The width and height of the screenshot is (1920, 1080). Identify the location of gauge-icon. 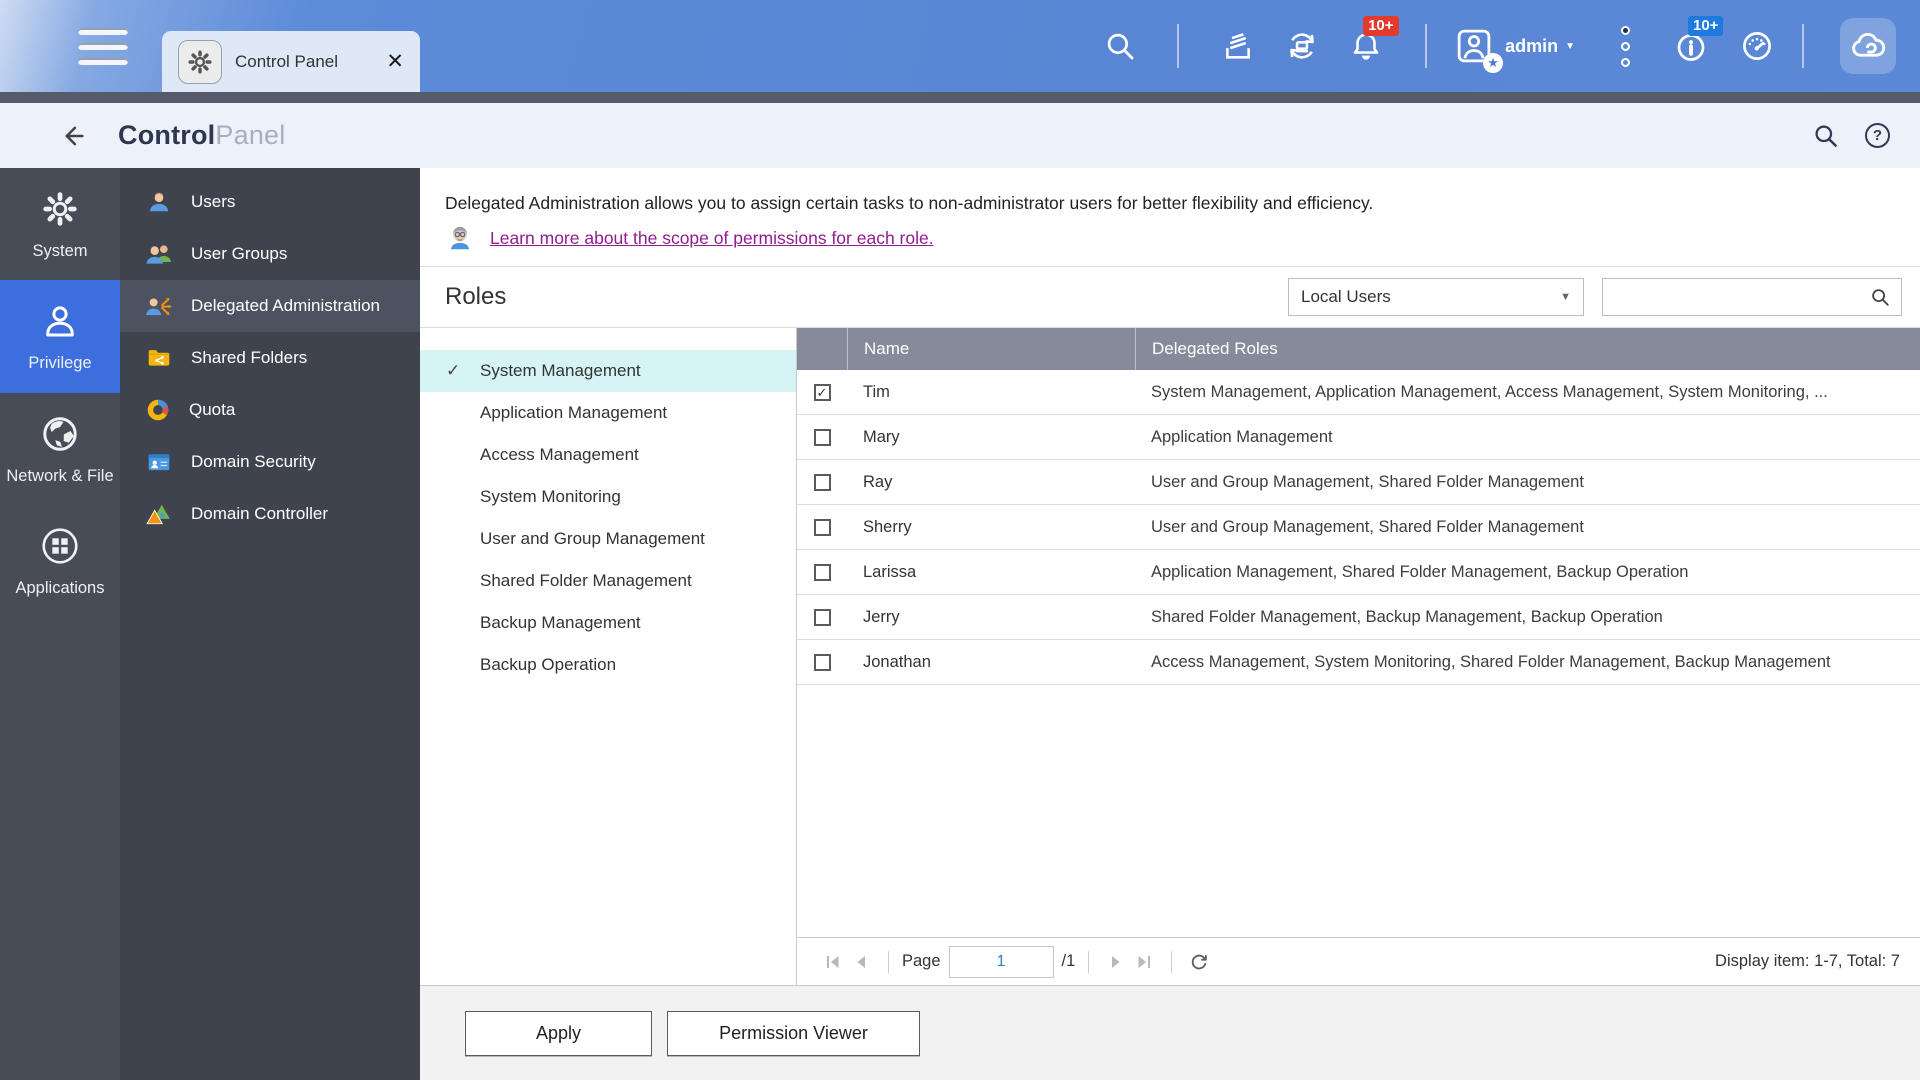
(1757, 46).